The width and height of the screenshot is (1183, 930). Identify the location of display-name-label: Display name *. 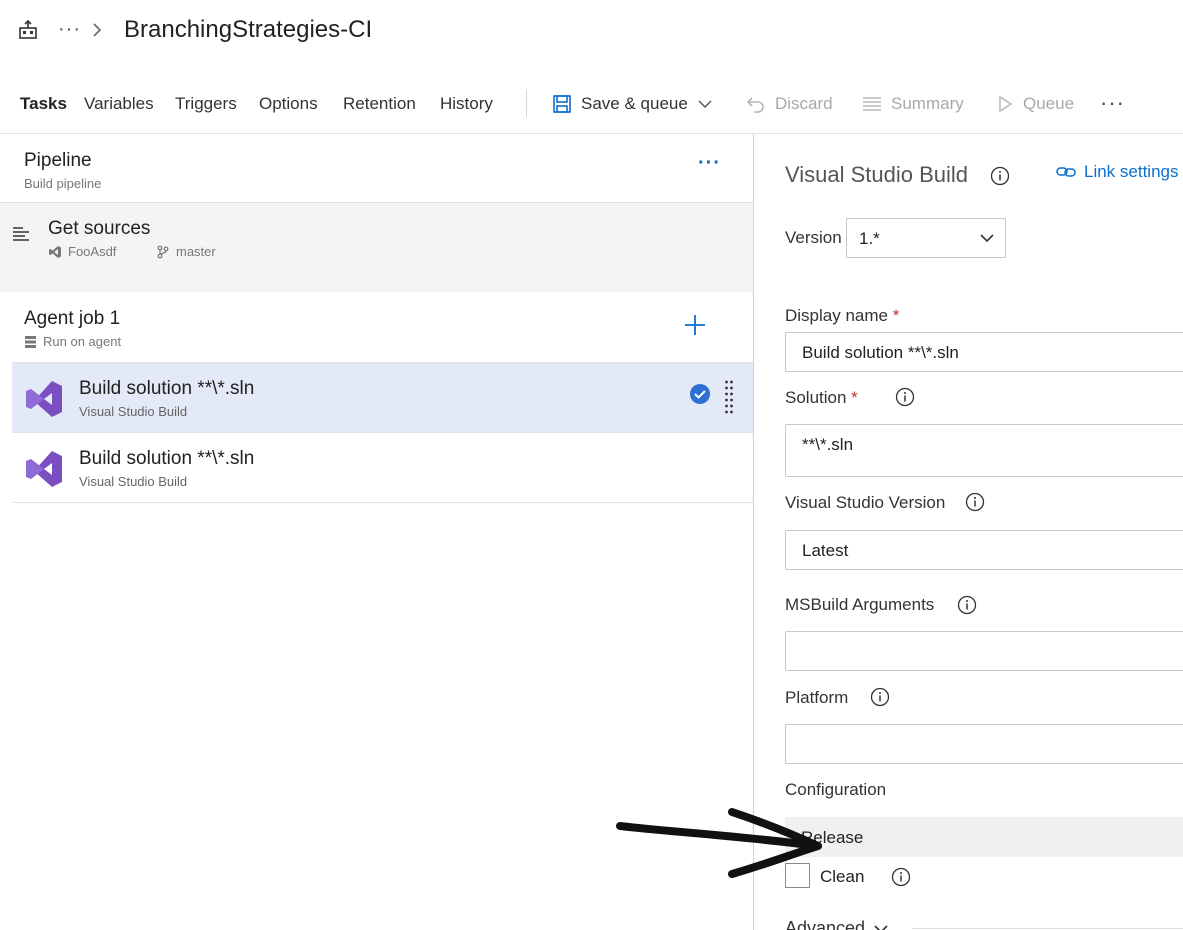
(842, 316).